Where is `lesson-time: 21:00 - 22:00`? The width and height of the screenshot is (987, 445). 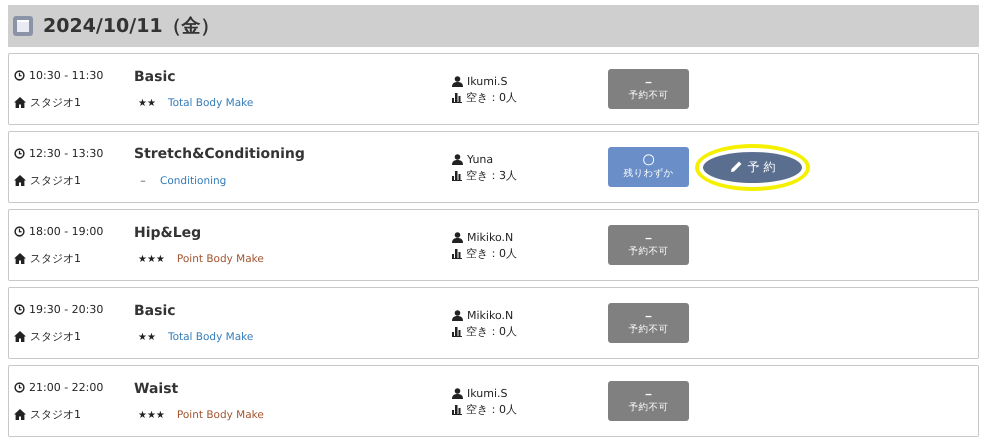 lesson-time: 21:00 - 22:00 is located at coordinates (66, 387).